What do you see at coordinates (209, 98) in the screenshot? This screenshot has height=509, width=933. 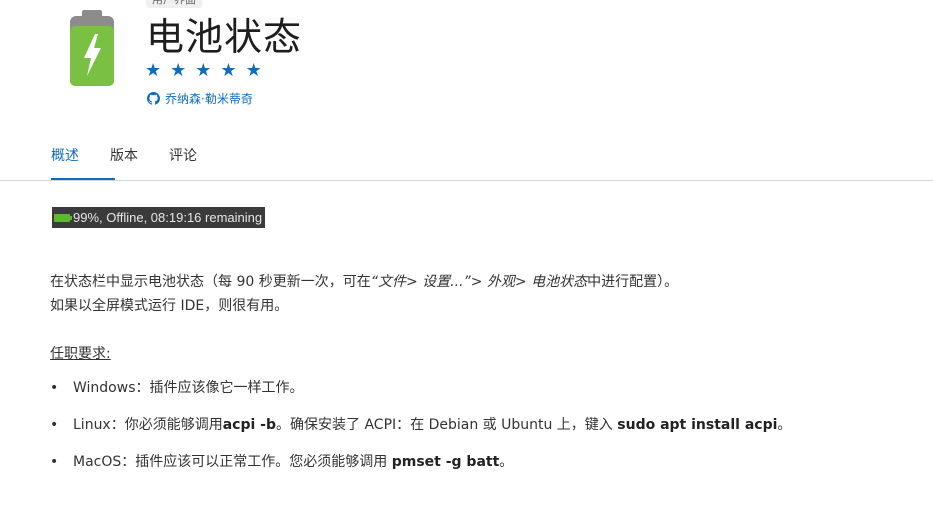 I see `author-name: 乔纳森·勒米蒂奇` at bounding box center [209, 98].